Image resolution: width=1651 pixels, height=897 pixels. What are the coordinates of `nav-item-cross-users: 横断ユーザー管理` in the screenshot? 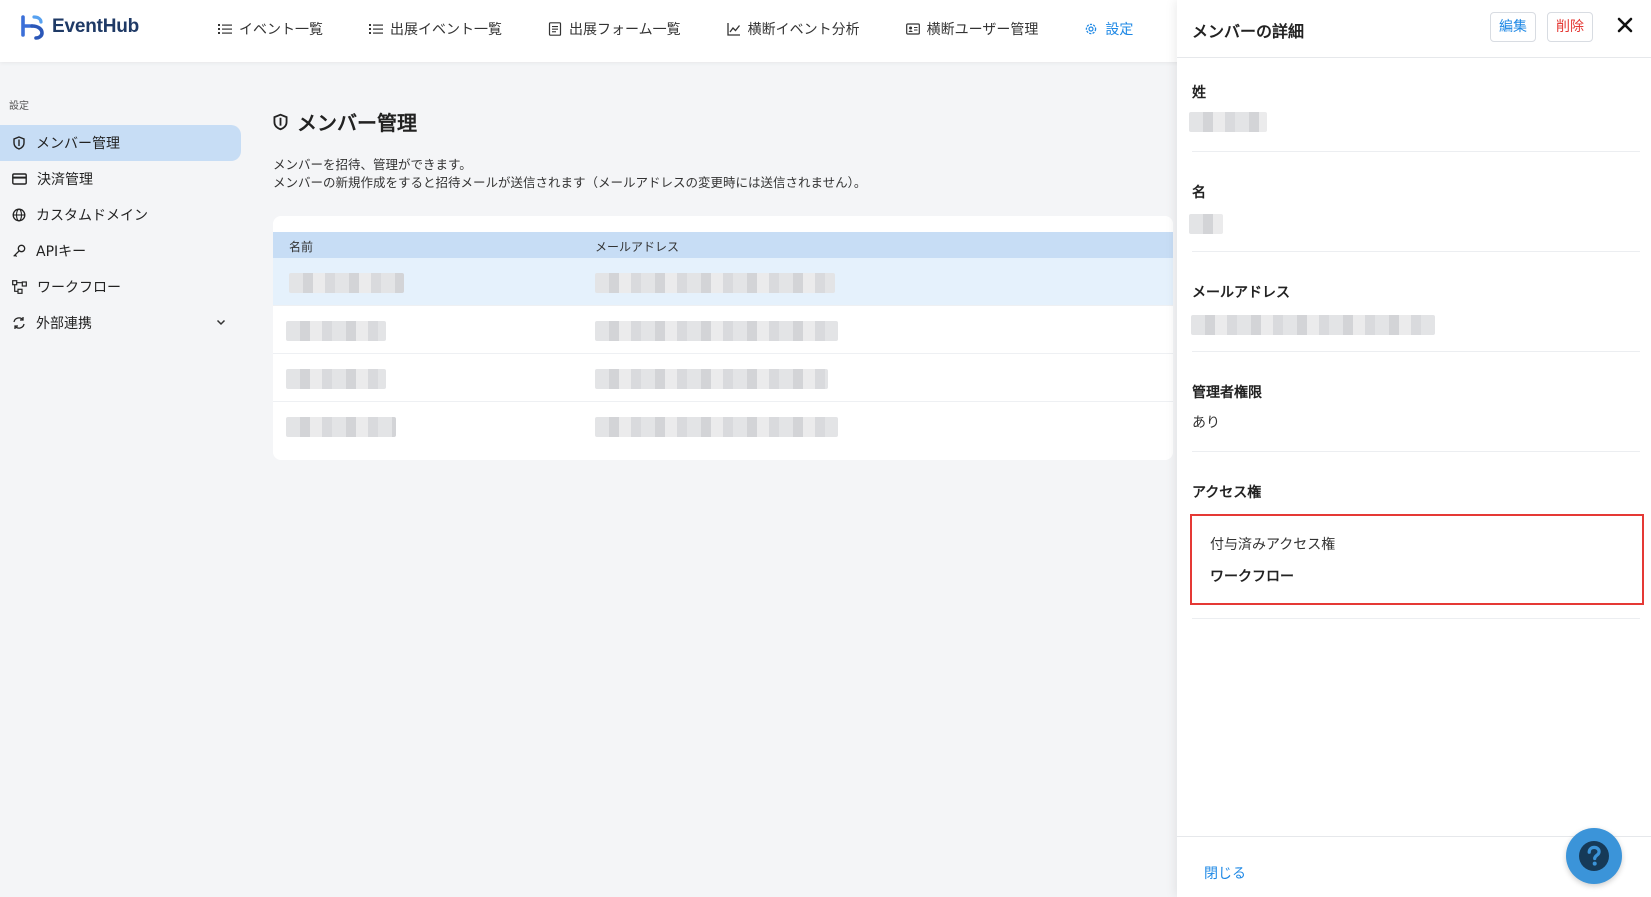 It's located at (972, 29).